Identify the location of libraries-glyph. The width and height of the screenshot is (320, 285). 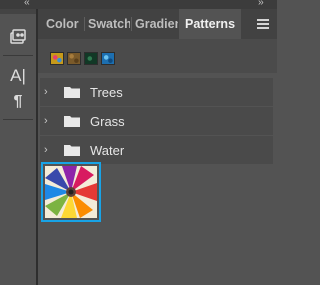
(18, 36).